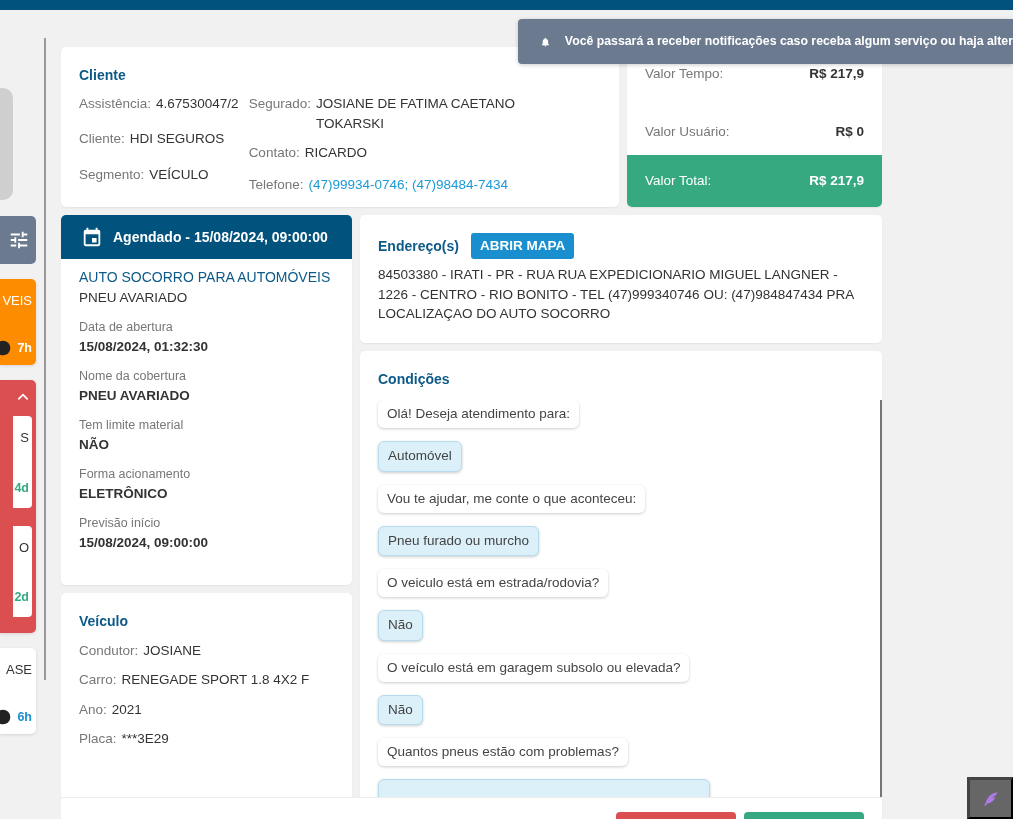  I want to click on field-value: 2021, so click(126, 709).